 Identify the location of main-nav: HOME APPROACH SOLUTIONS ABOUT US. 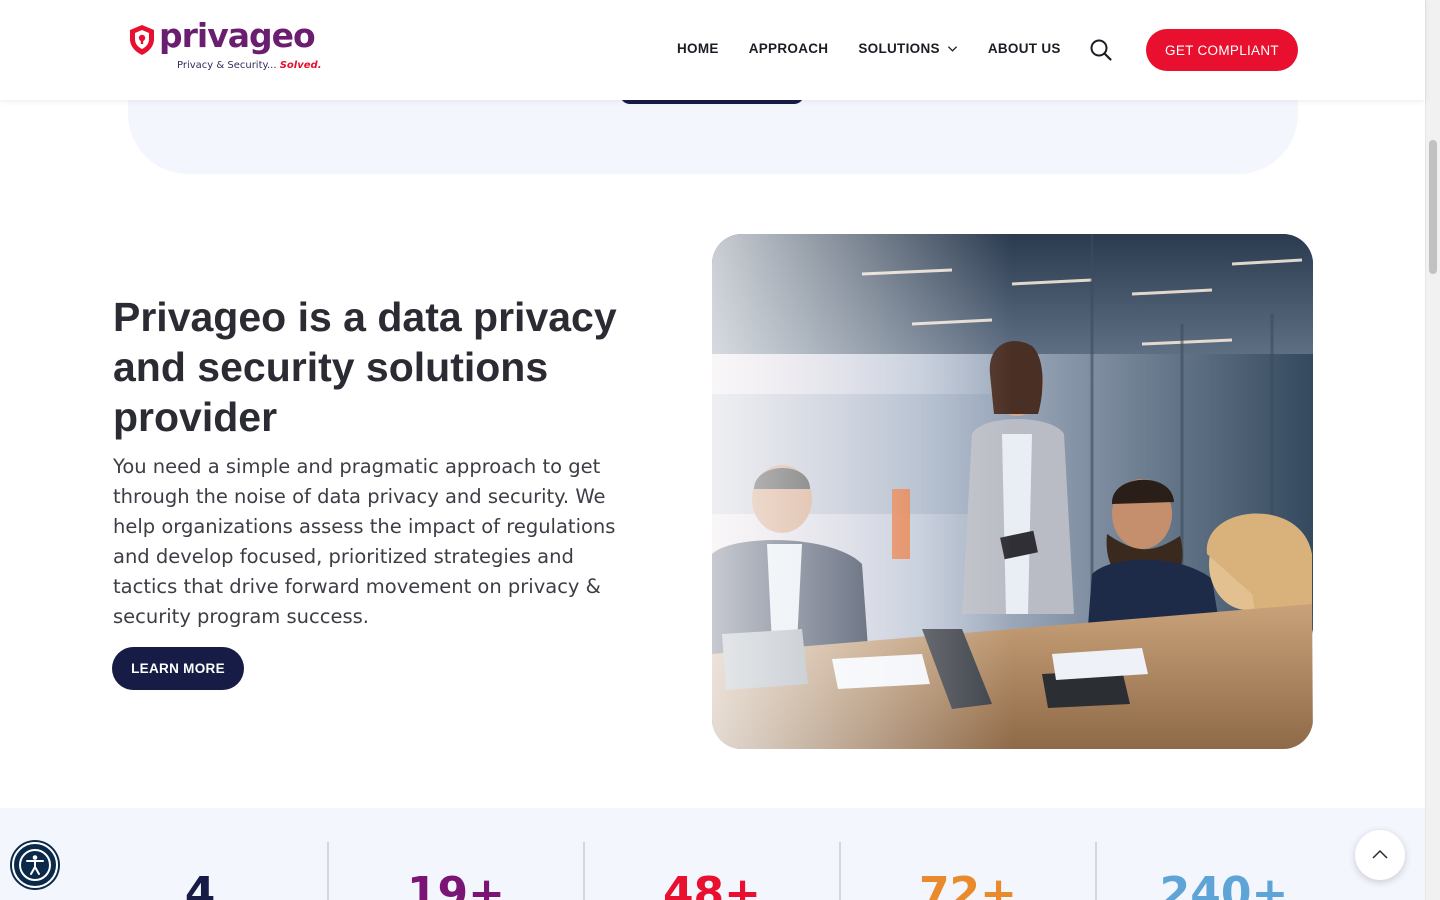
(884, 48).